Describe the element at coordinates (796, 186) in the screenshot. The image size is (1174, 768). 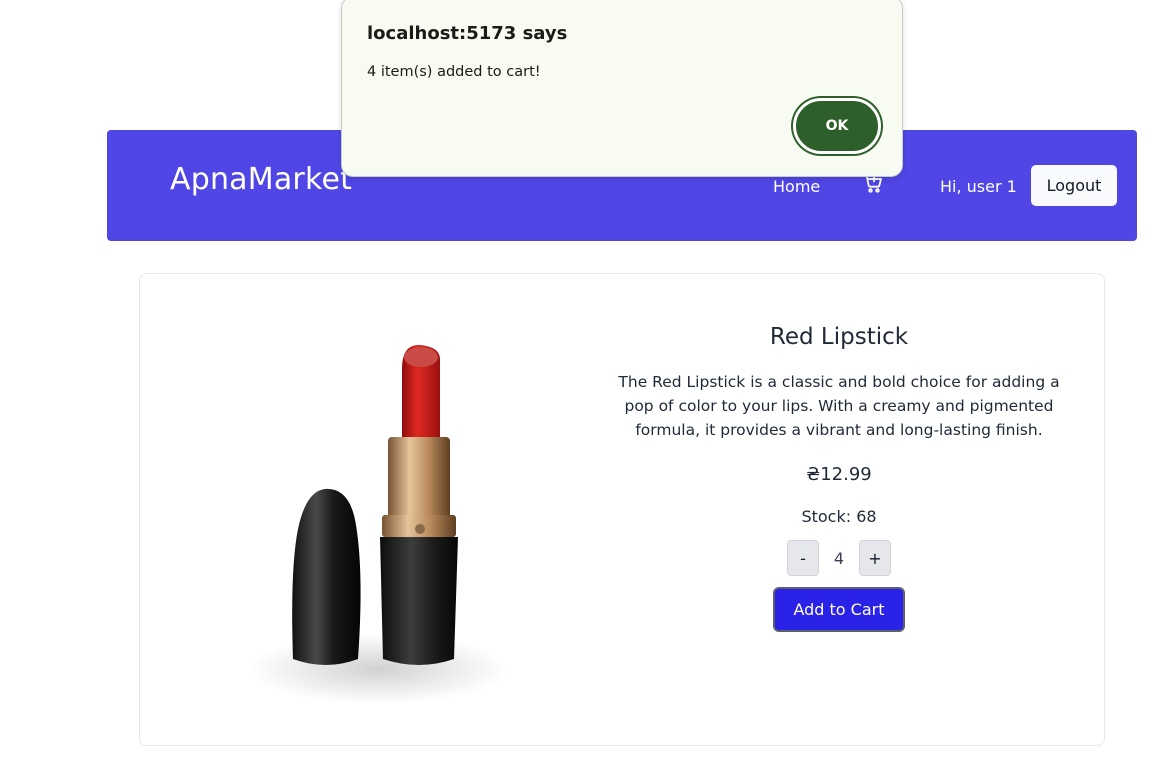
I see `nav-home-link: Home` at that location.